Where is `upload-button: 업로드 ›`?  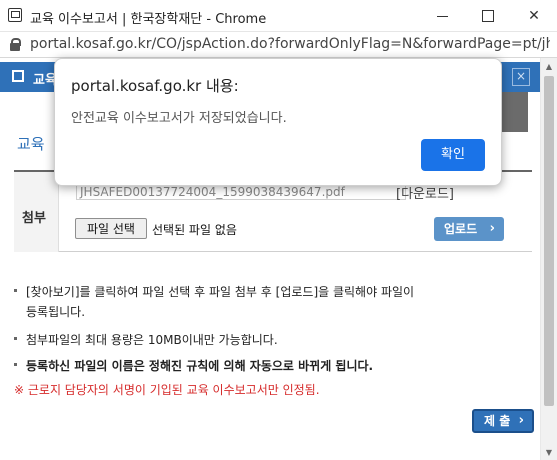 upload-button: 업로드 › is located at coordinates (469, 229).